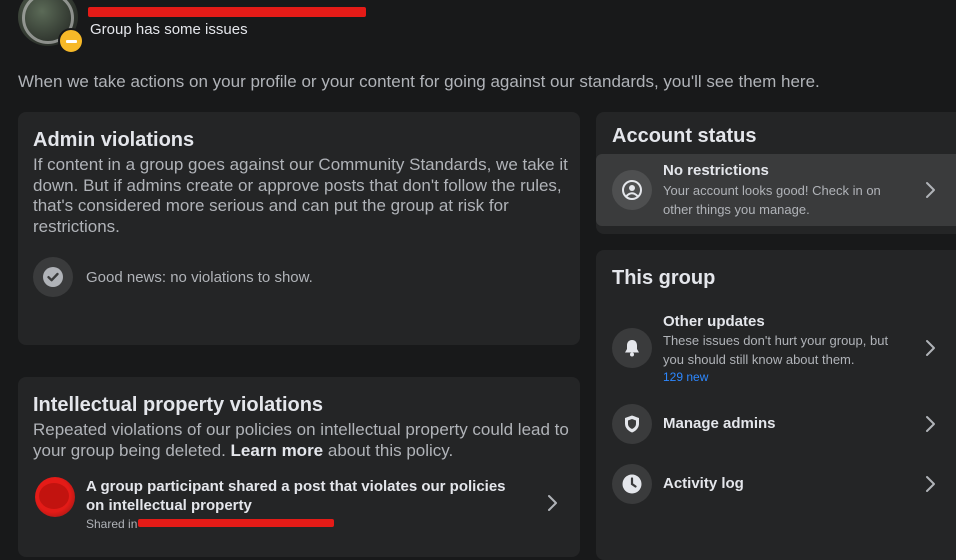 The height and width of the screenshot is (560, 956). I want to click on ip-description-end: about this policy., so click(390, 450).